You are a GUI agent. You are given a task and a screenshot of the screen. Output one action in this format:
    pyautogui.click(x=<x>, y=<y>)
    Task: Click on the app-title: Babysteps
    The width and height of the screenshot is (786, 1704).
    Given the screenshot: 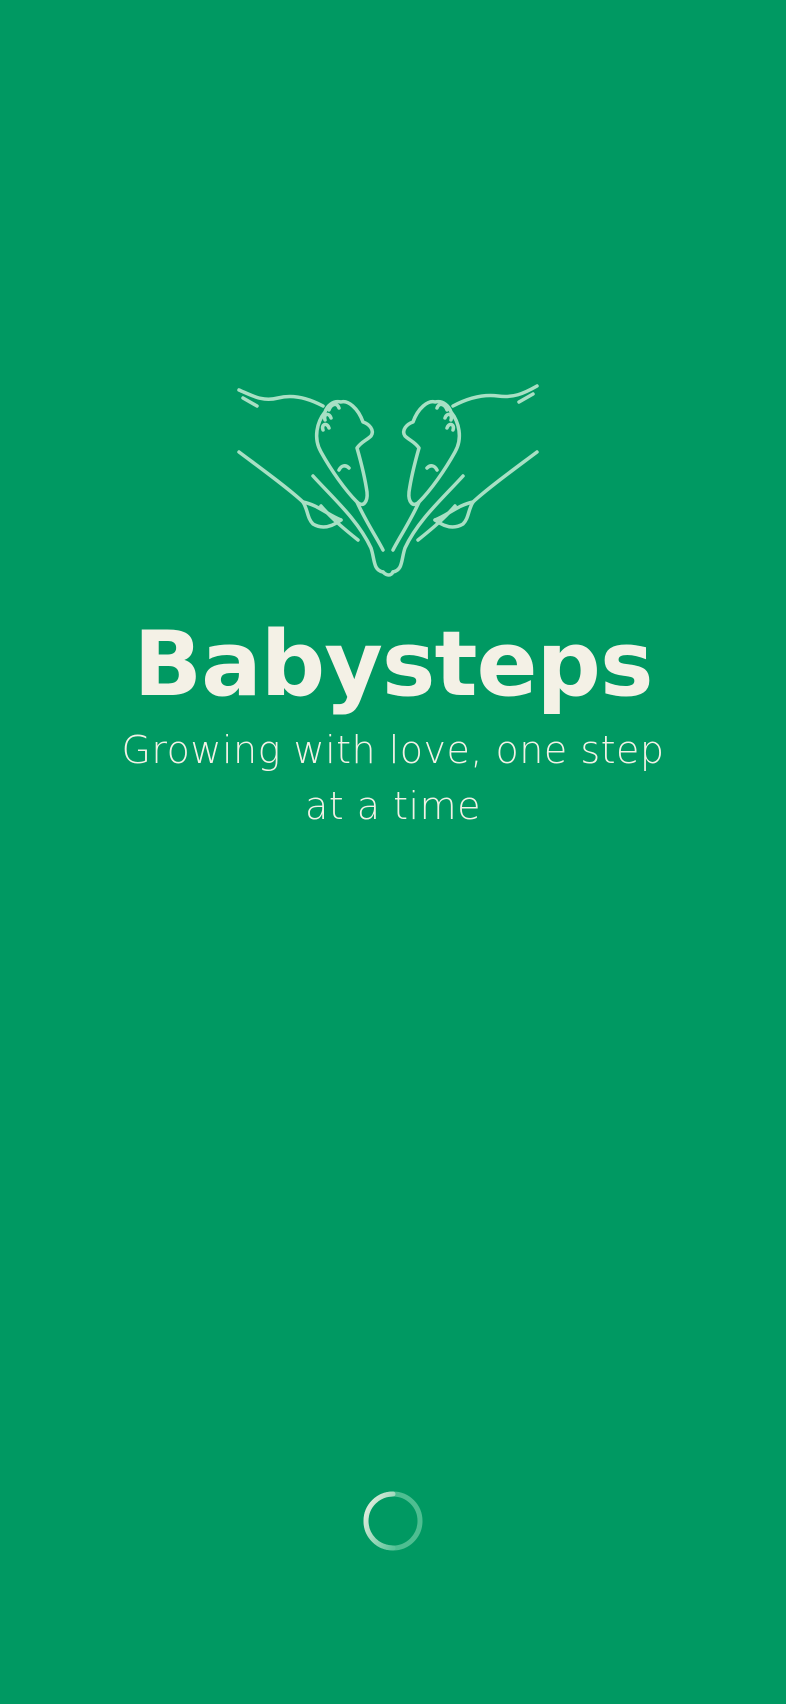 What is the action you would take?
    pyautogui.click(x=393, y=664)
    